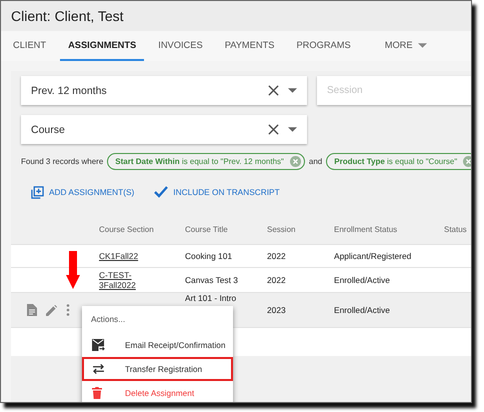 Image resolution: width=484 pixels, height=412 pixels. I want to click on menu-item: Email Receipt/Confirmation, so click(157, 345).